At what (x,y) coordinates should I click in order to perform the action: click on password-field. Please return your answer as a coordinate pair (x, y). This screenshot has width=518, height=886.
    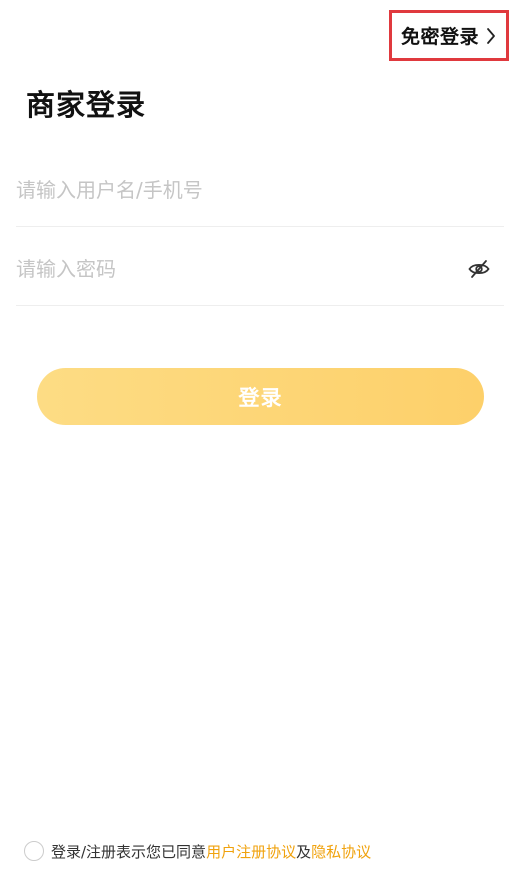
    Looking at the image, I should click on (260, 269).